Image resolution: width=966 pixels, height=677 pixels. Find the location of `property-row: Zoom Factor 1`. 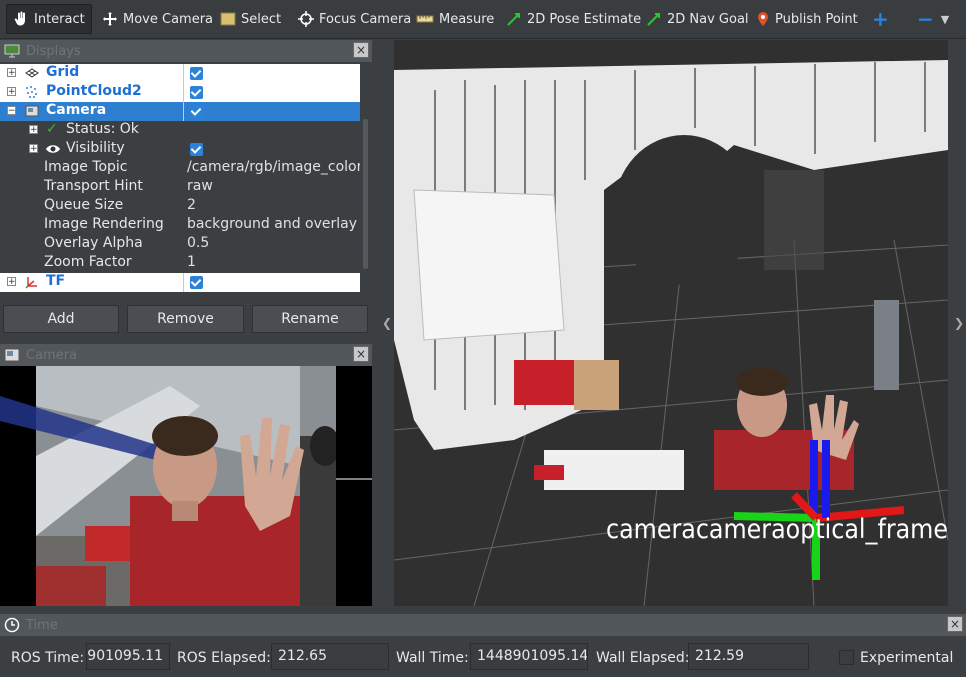

property-row: Zoom Factor 1 is located at coordinates (180, 263).